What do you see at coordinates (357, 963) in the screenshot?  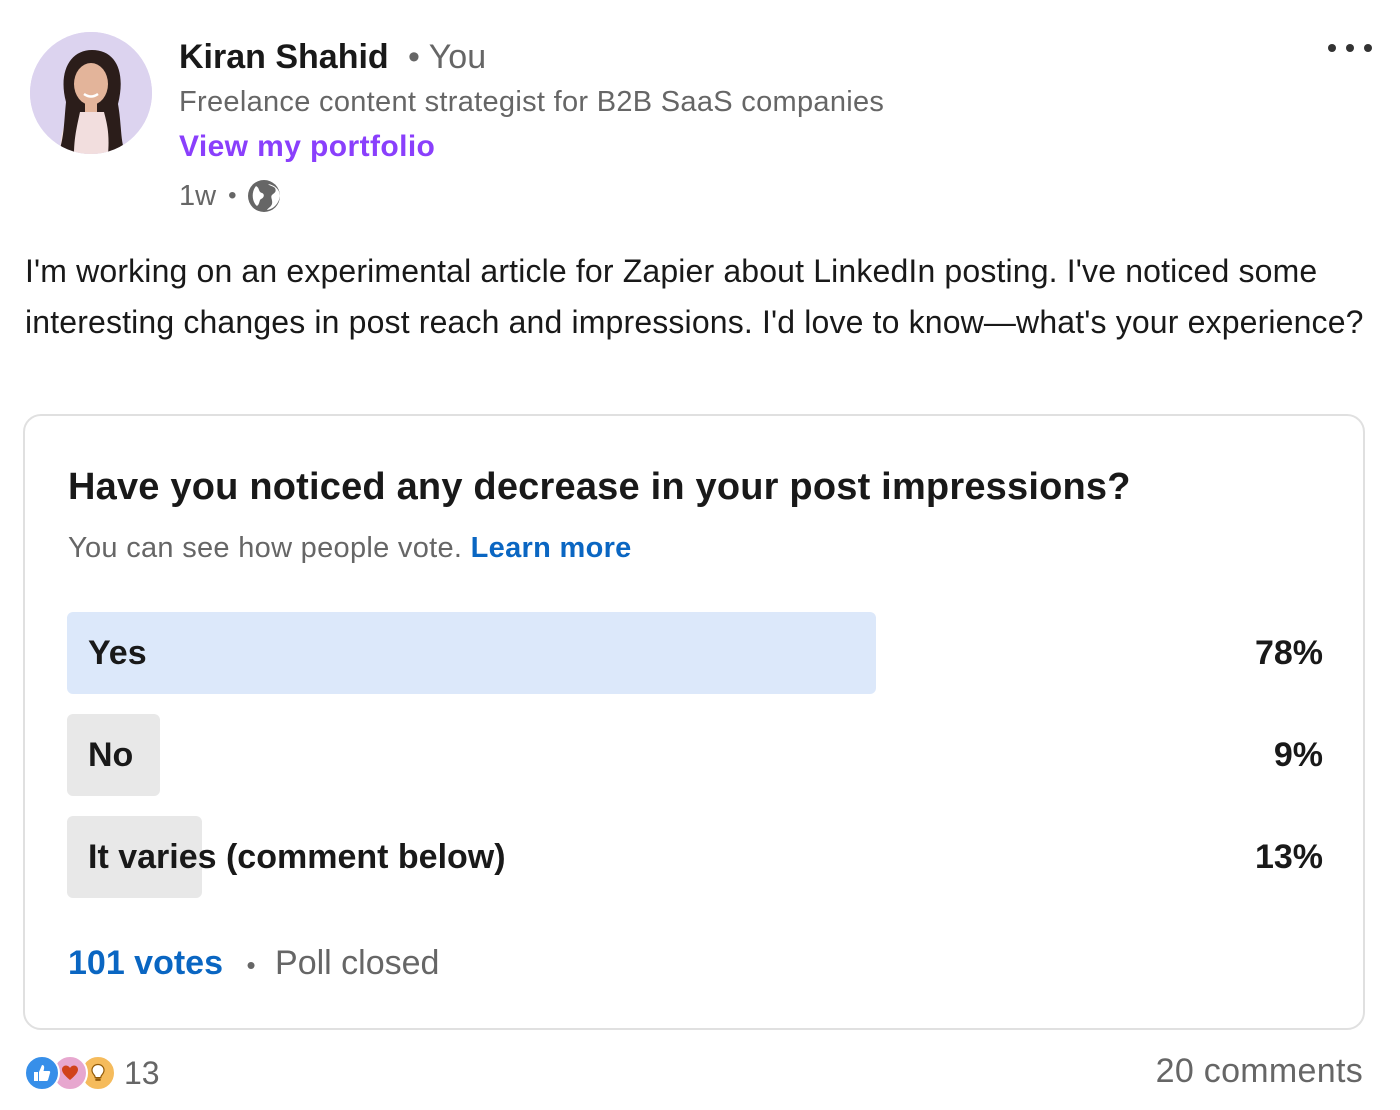 I see `poll-status: Poll closed` at bounding box center [357, 963].